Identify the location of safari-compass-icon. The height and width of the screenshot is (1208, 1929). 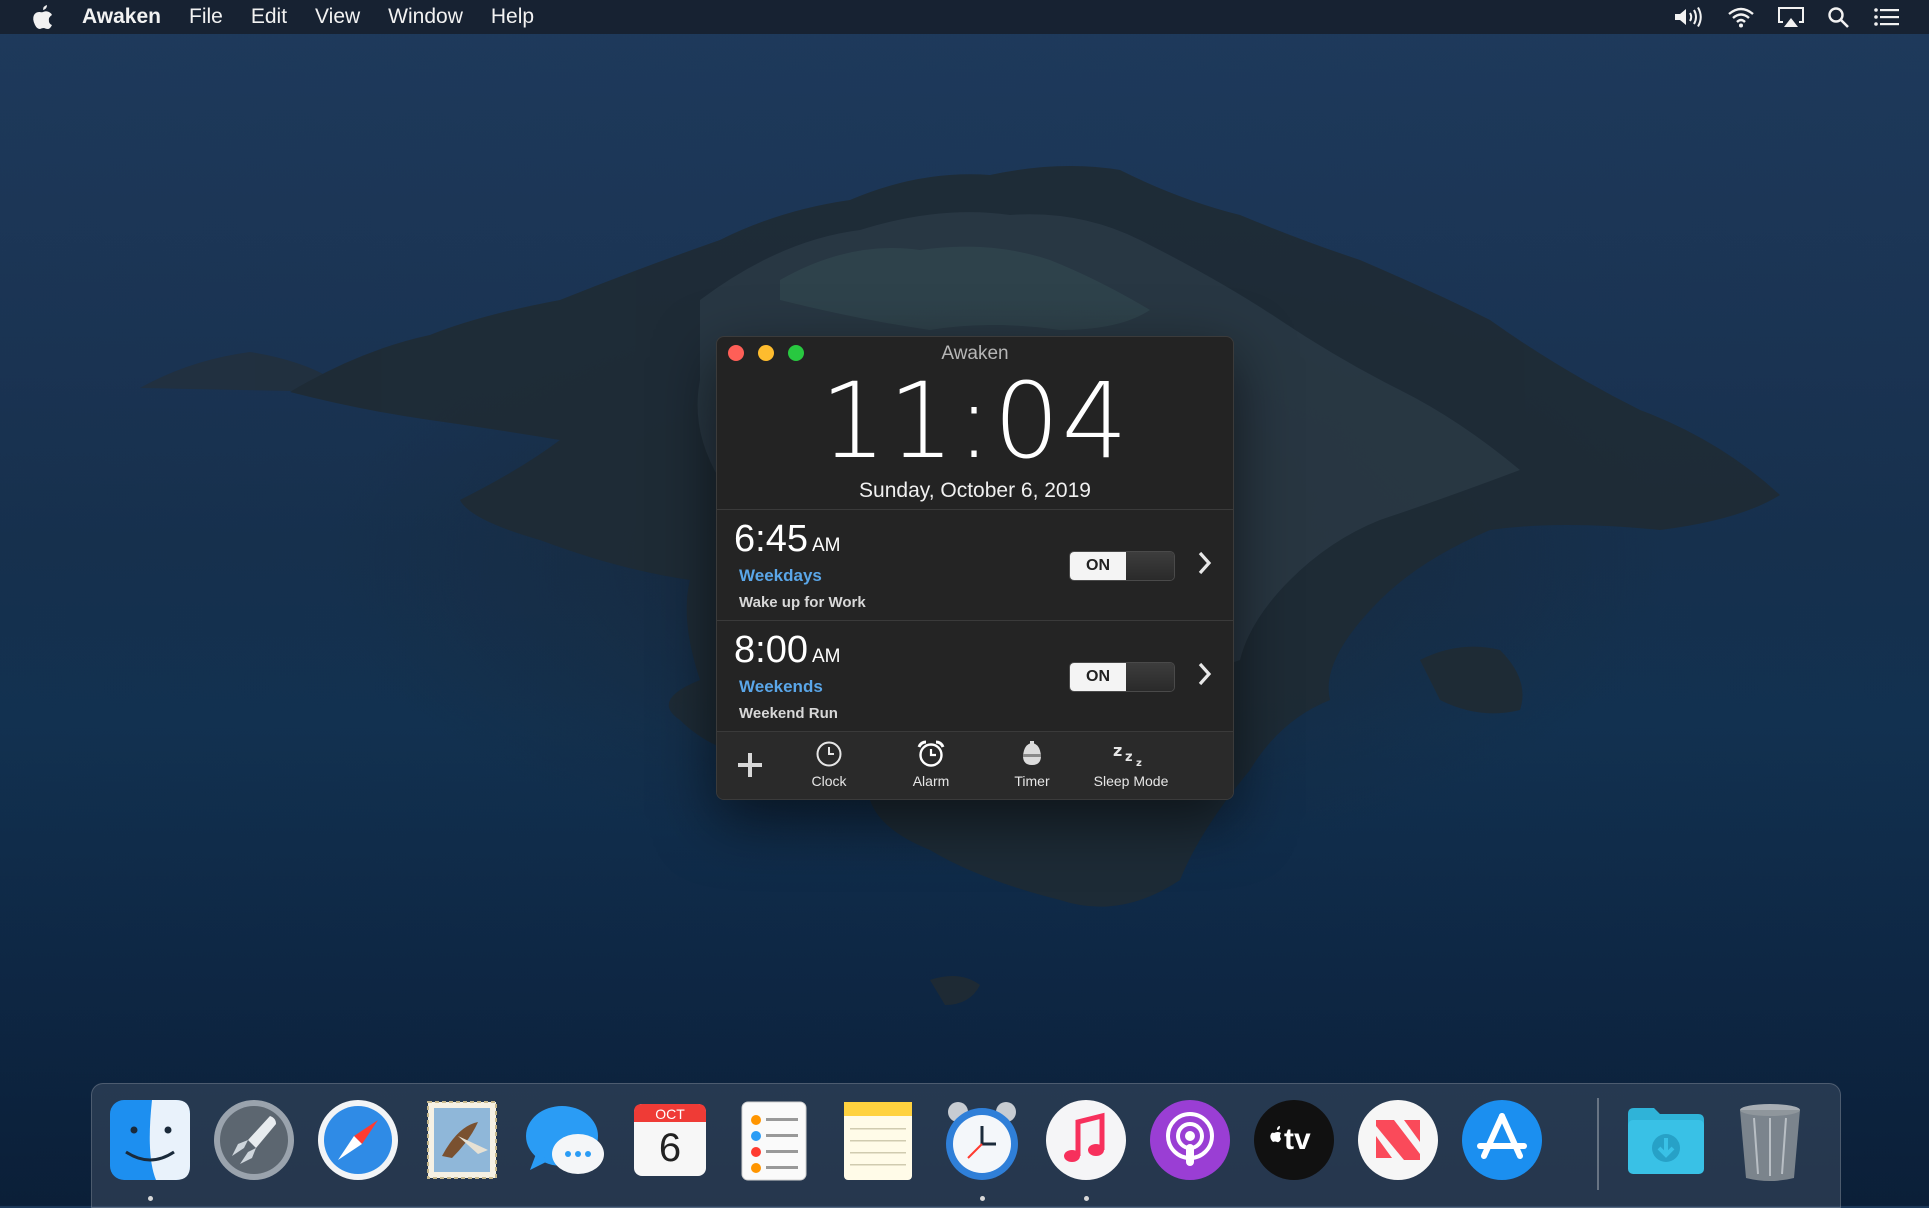
(358, 1140).